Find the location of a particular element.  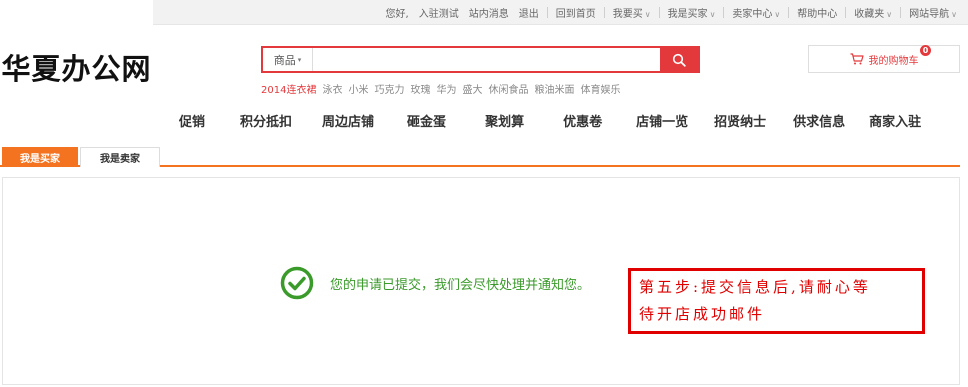

menu-buyer: 我是买家 ∨ is located at coordinates (692, 12).